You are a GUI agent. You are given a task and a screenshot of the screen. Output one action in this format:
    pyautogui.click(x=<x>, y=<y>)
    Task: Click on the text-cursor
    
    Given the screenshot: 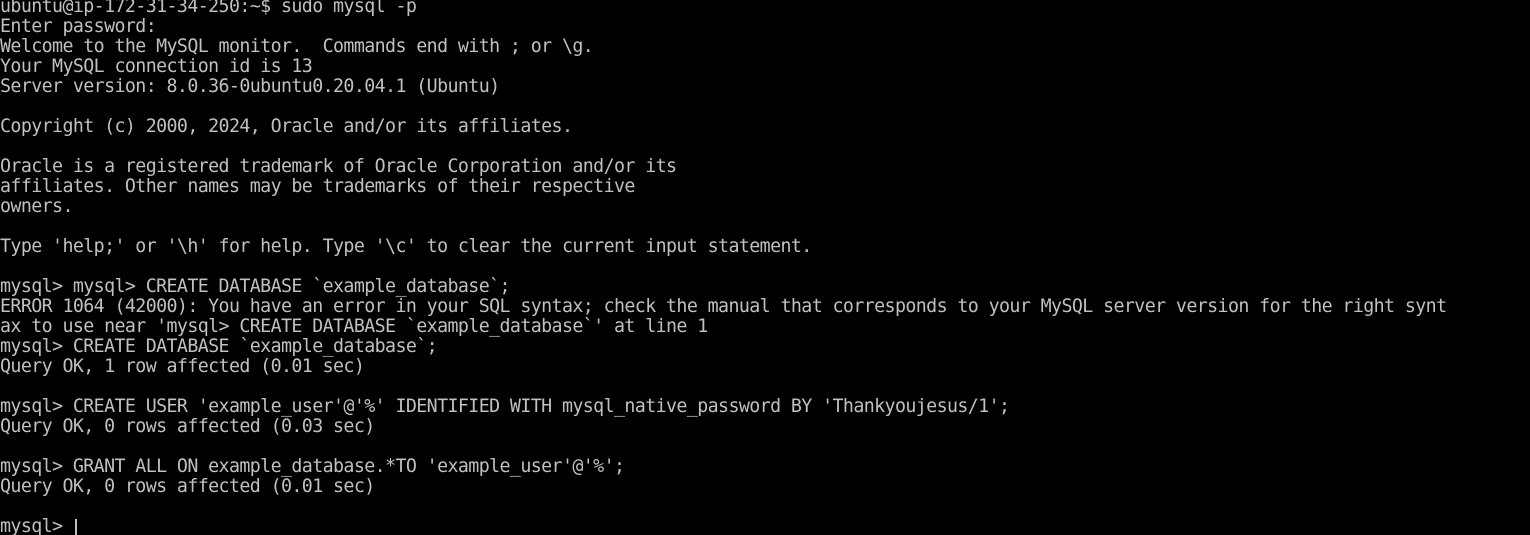 What is the action you would take?
    pyautogui.click(x=75, y=527)
    